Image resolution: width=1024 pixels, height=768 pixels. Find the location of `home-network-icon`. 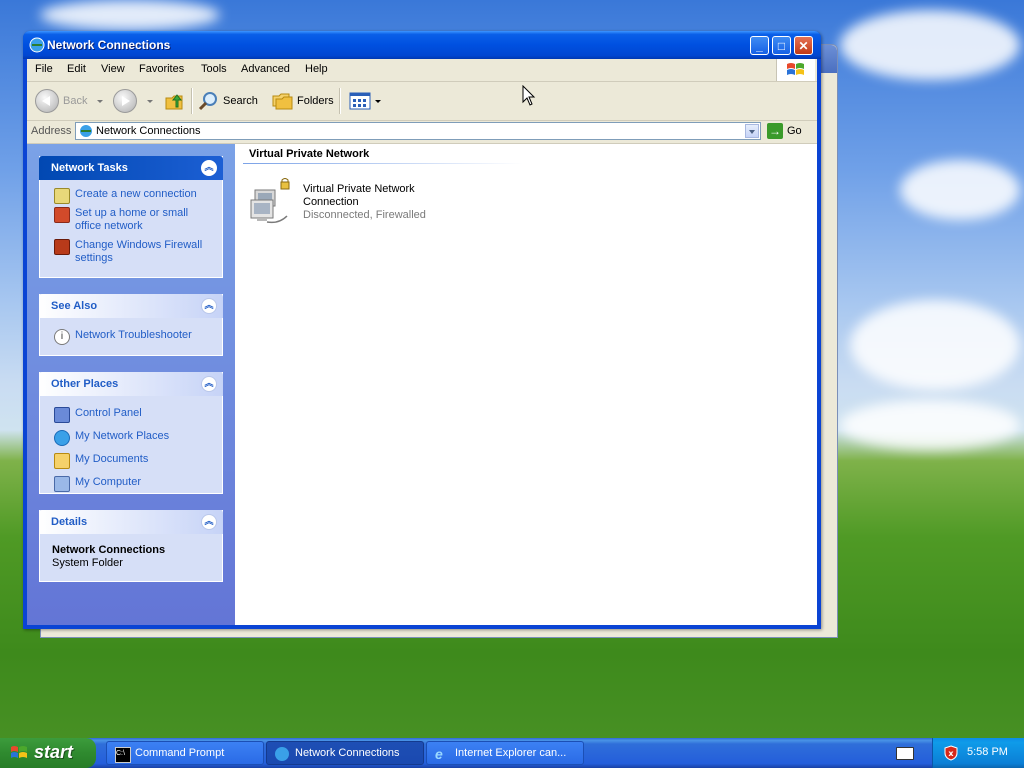

home-network-icon is located at coordinates (62, 215).